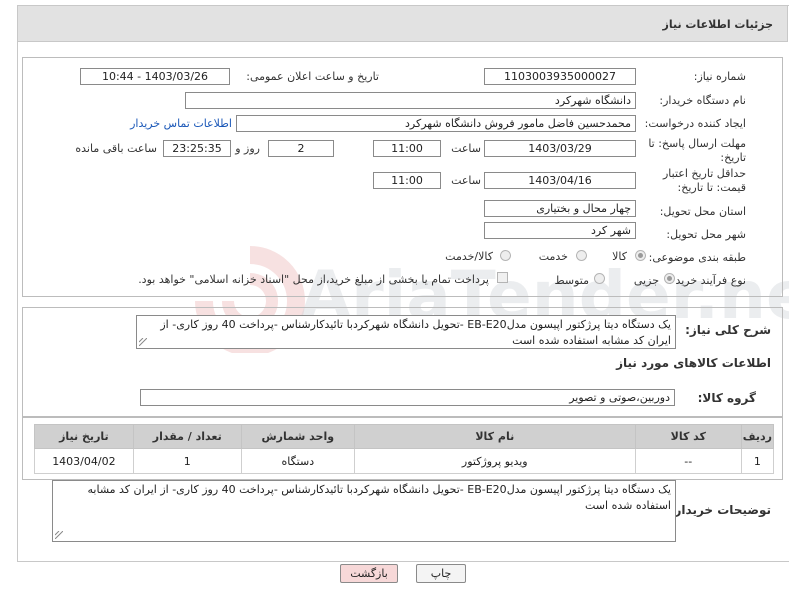  Describe the element at coordinates (697, 257) in the screenshot. I see `category-label: طبقه بندی موضوعی:` at that location.